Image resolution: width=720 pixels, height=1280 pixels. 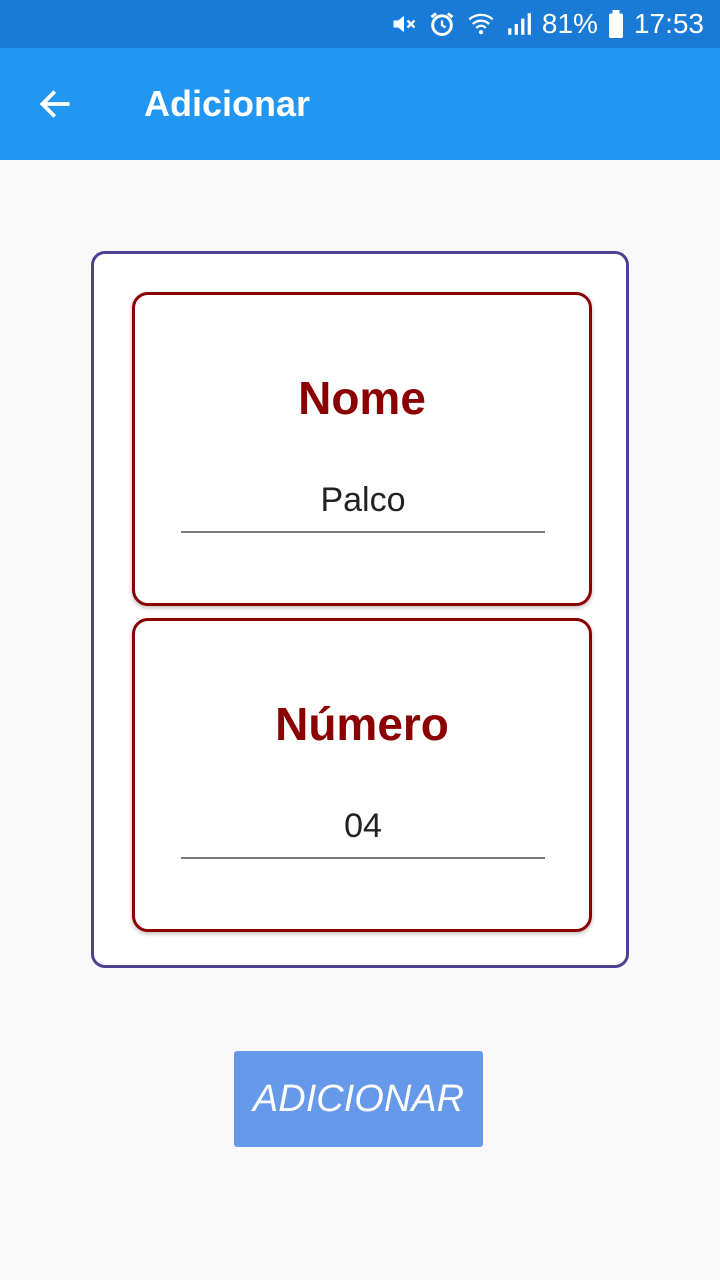 What do you see at coordinates (360, 104) in the screenshot?
I see `app-bar: Adicionar` at bounding box center [360, 104].